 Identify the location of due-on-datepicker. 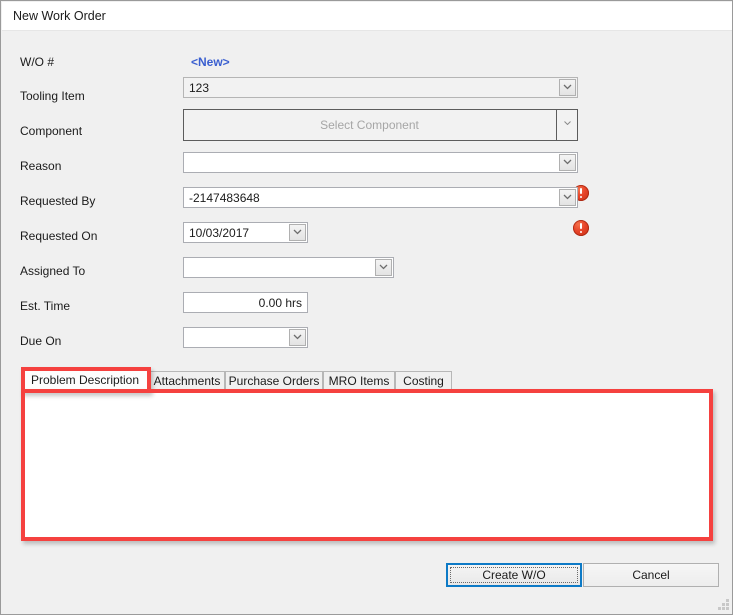
(245, 337).